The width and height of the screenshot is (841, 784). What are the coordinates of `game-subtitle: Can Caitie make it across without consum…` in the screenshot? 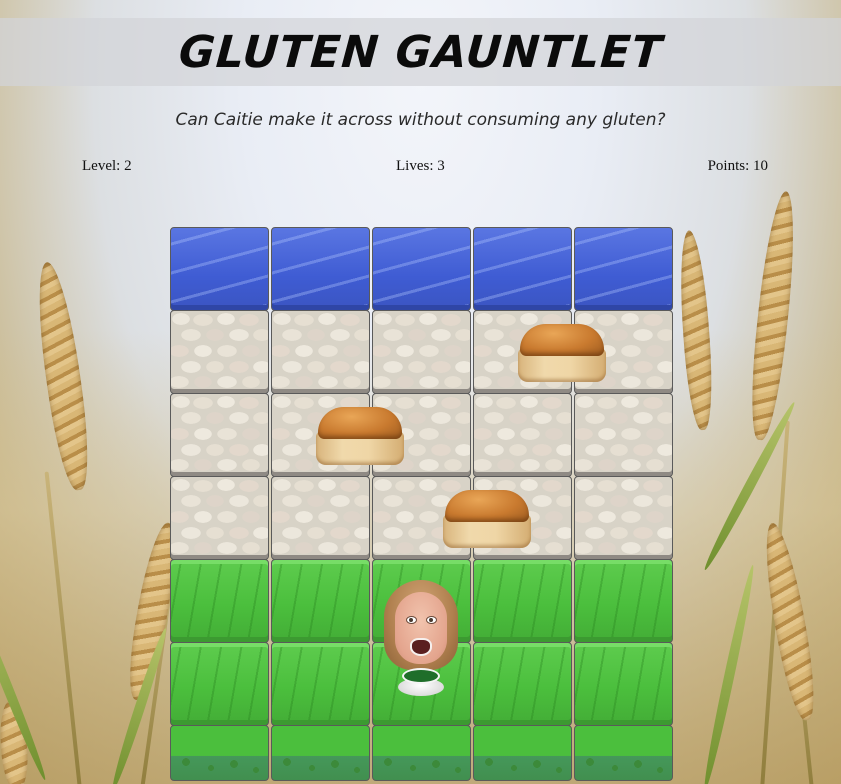 It's located at (420, 120).